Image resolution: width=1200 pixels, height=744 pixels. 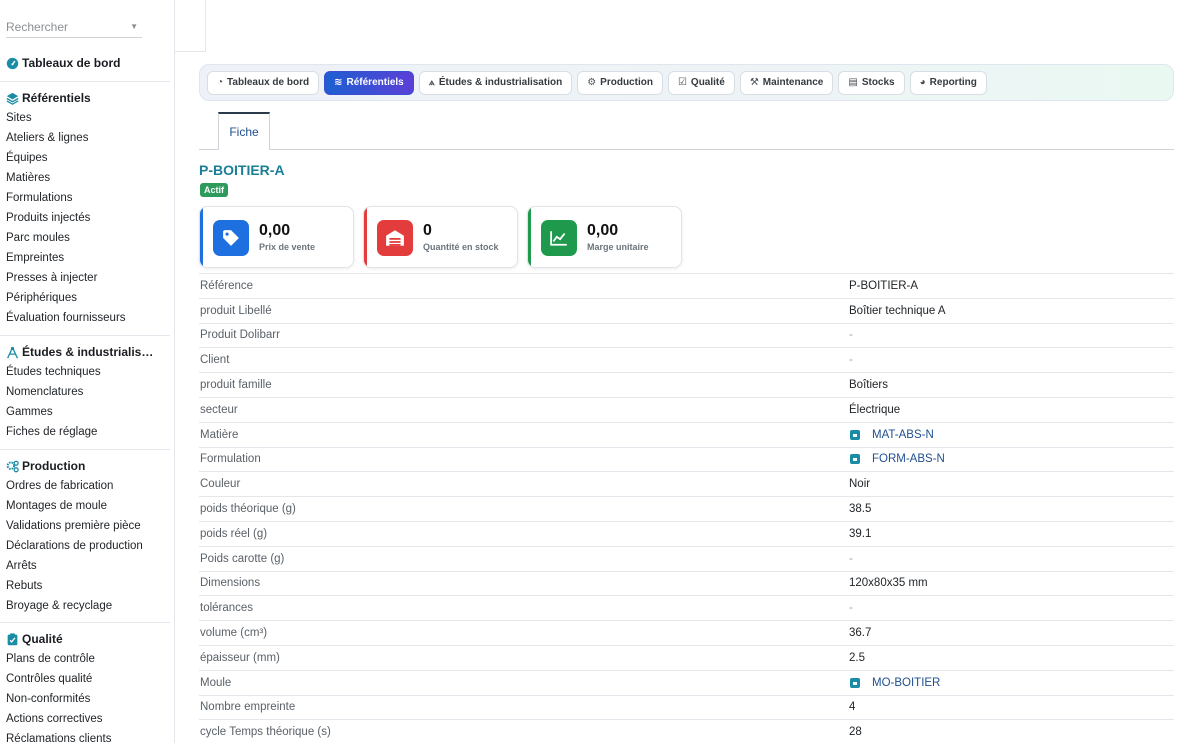 What do you see at coordinates (220, 484) in the screenshot?
I see `field-label: Couleur` at bounding box center [220, 484].